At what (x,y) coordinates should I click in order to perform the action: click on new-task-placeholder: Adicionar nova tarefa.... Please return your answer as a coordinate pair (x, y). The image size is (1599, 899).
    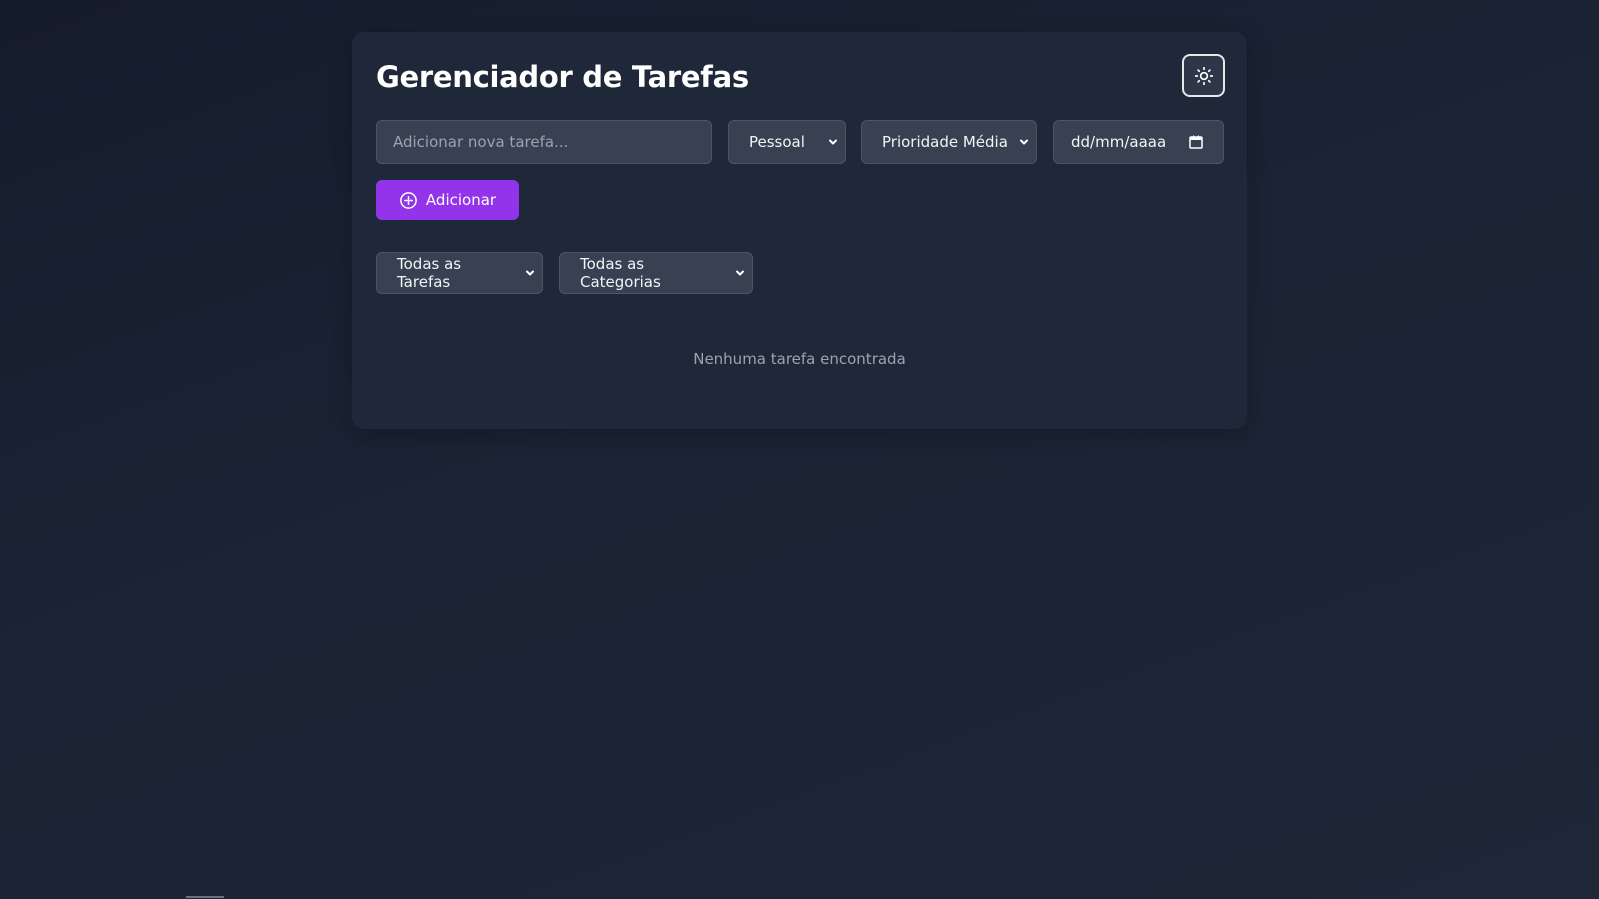
    Looking at the image, I should click on (481, 142).